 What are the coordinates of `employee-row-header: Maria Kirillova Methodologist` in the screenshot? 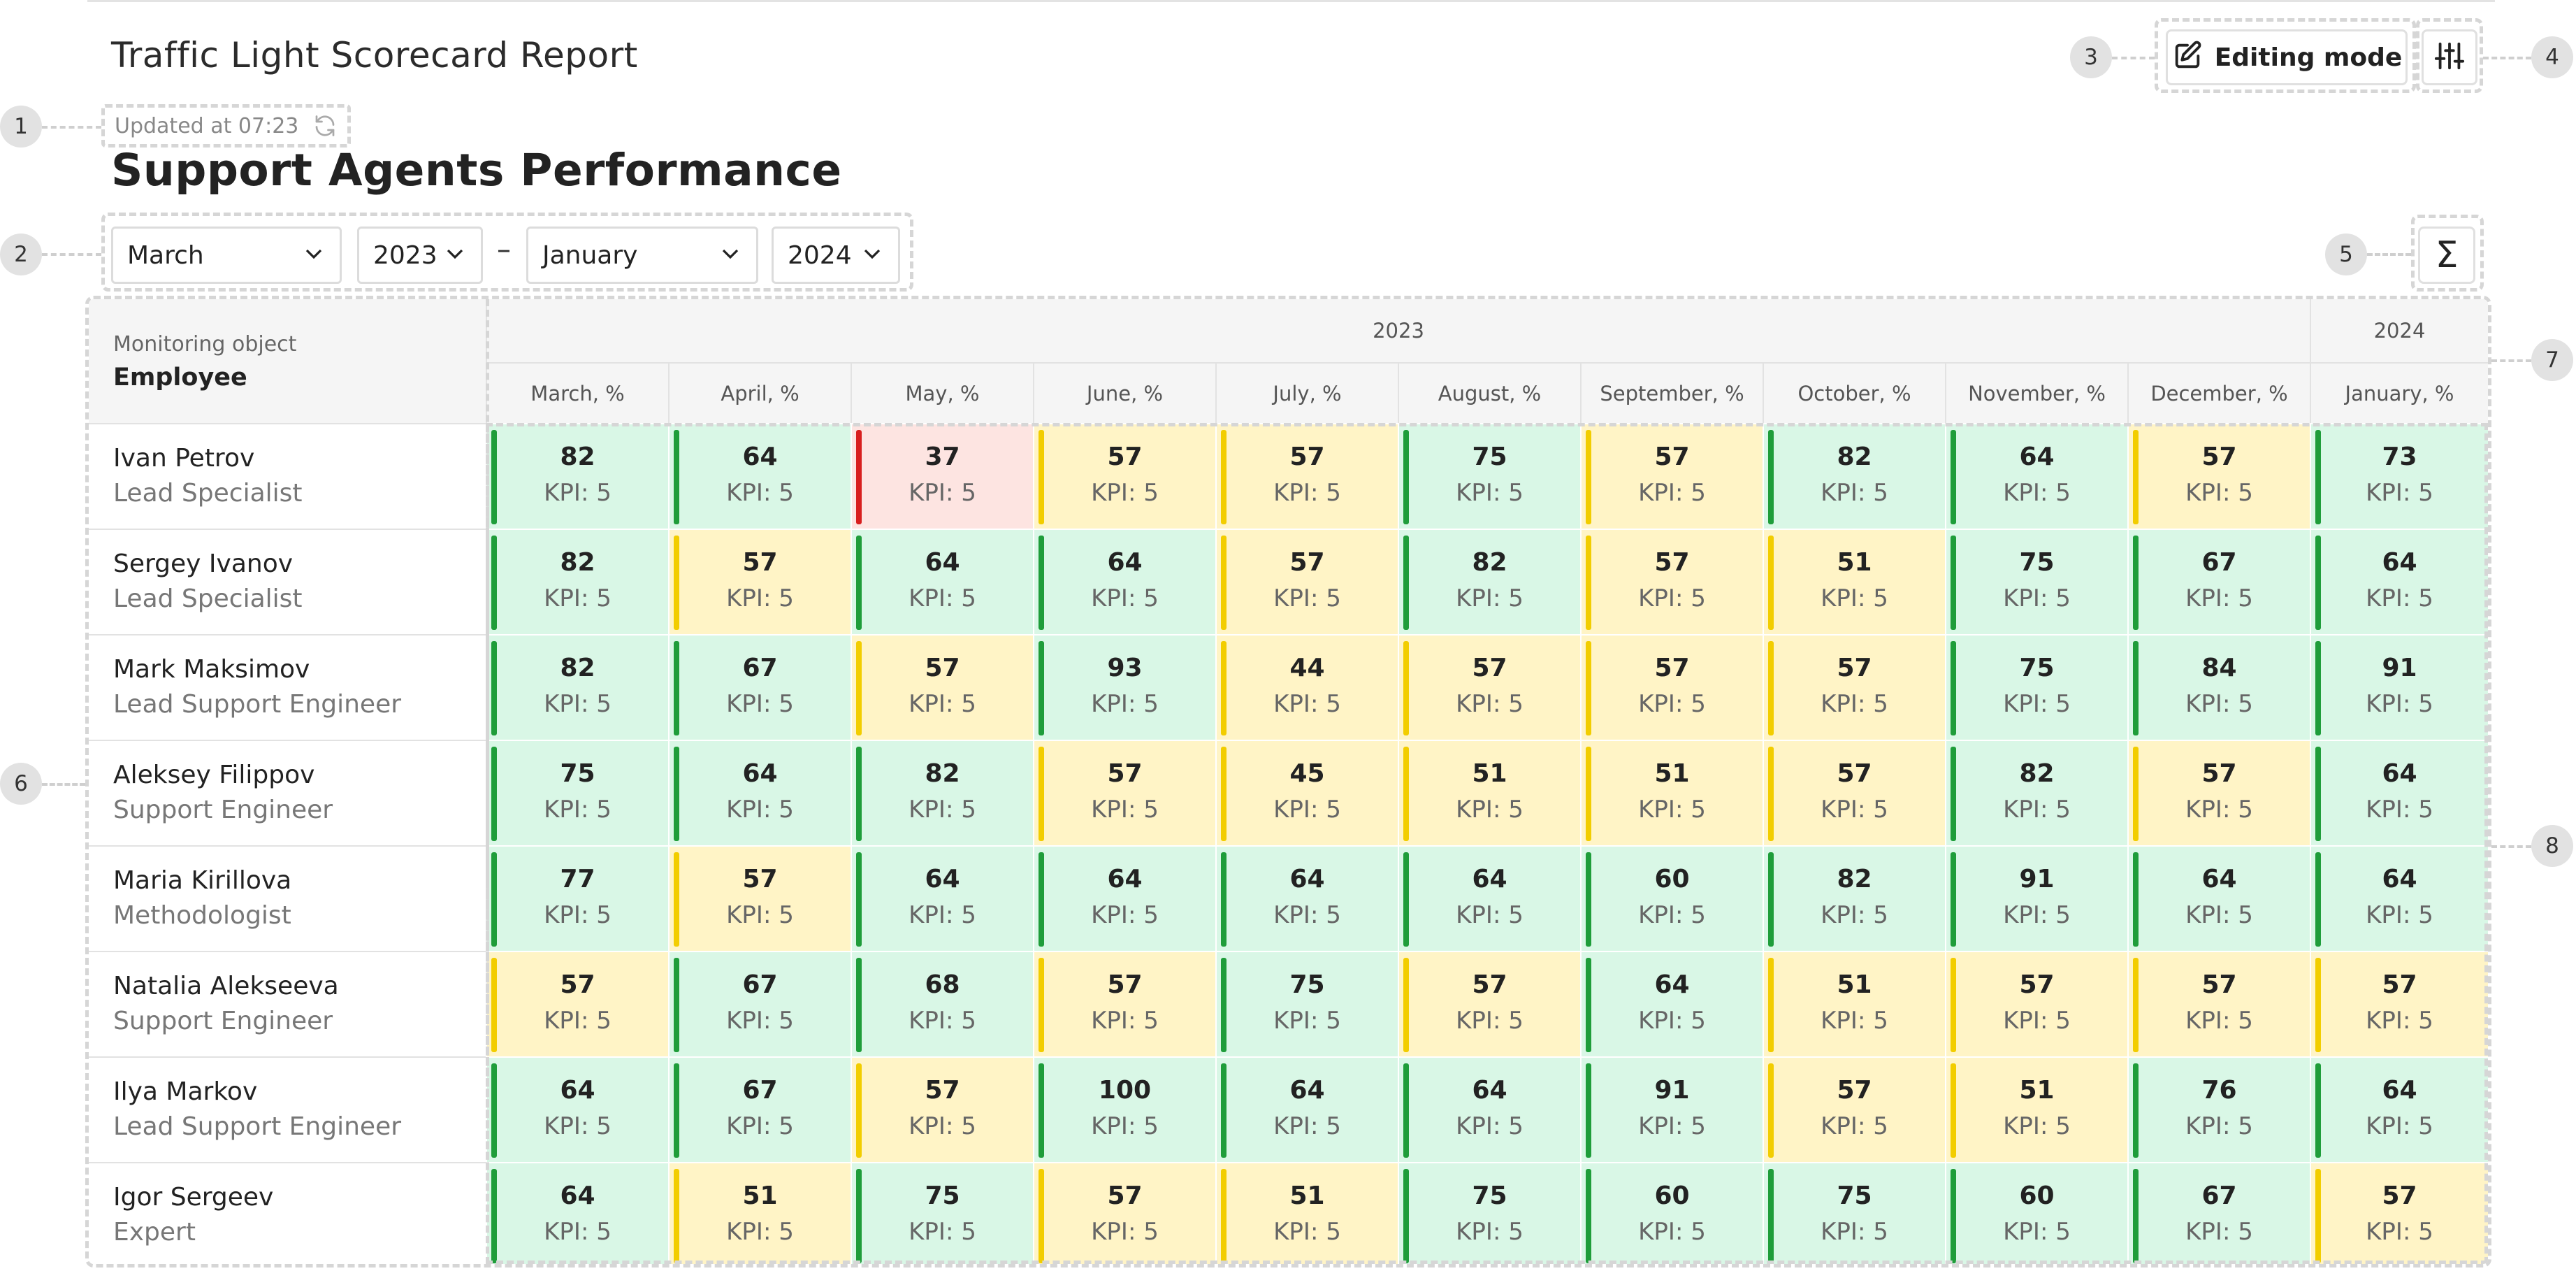 It's located at (287, 898).